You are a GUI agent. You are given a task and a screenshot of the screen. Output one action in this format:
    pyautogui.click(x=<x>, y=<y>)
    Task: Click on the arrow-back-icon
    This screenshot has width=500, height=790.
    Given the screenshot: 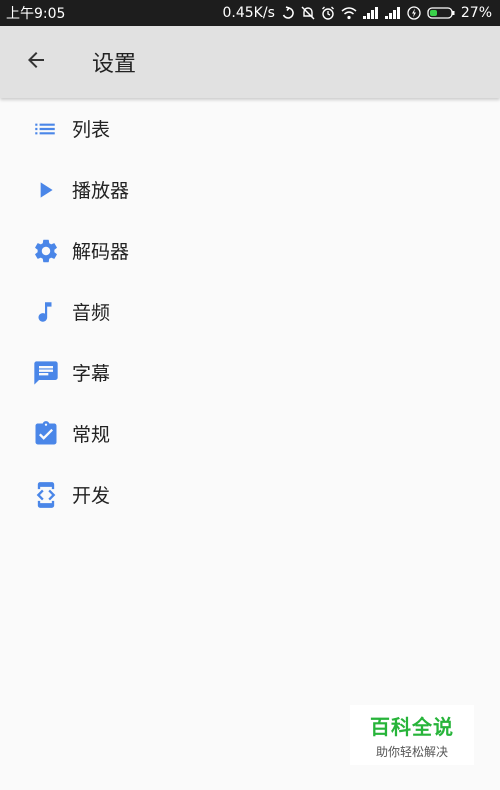 What is the action you would take?
    pyautogui.click(x=36, y=62)
    